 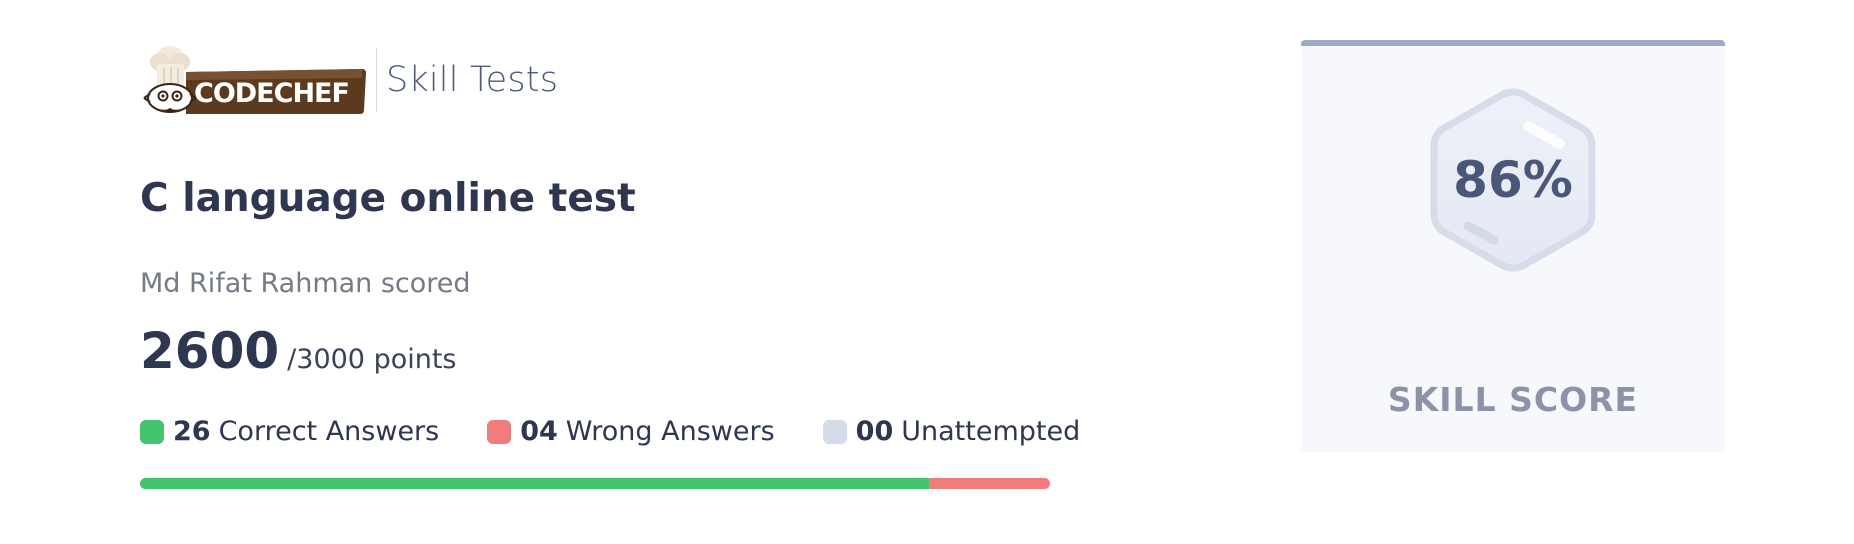 I want to click on legend-correct: 26 Correct Answers, so click(x=289, y=431).